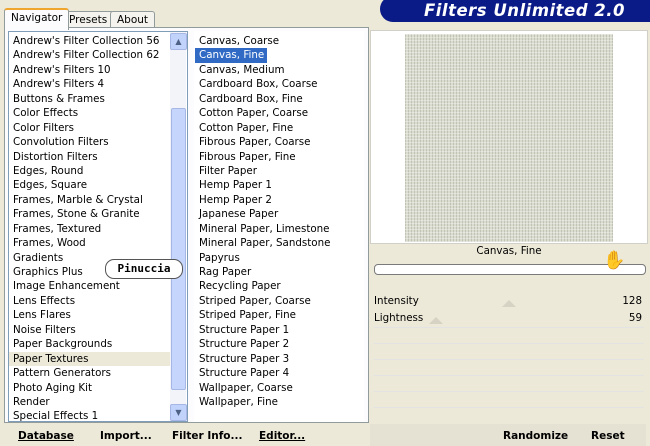 Image resolution: width=650 pixels, height=446 pixels. Describe the element at coordinates (90, 301) in the screenshot. I see `category-item: Lens Effects` at that location.